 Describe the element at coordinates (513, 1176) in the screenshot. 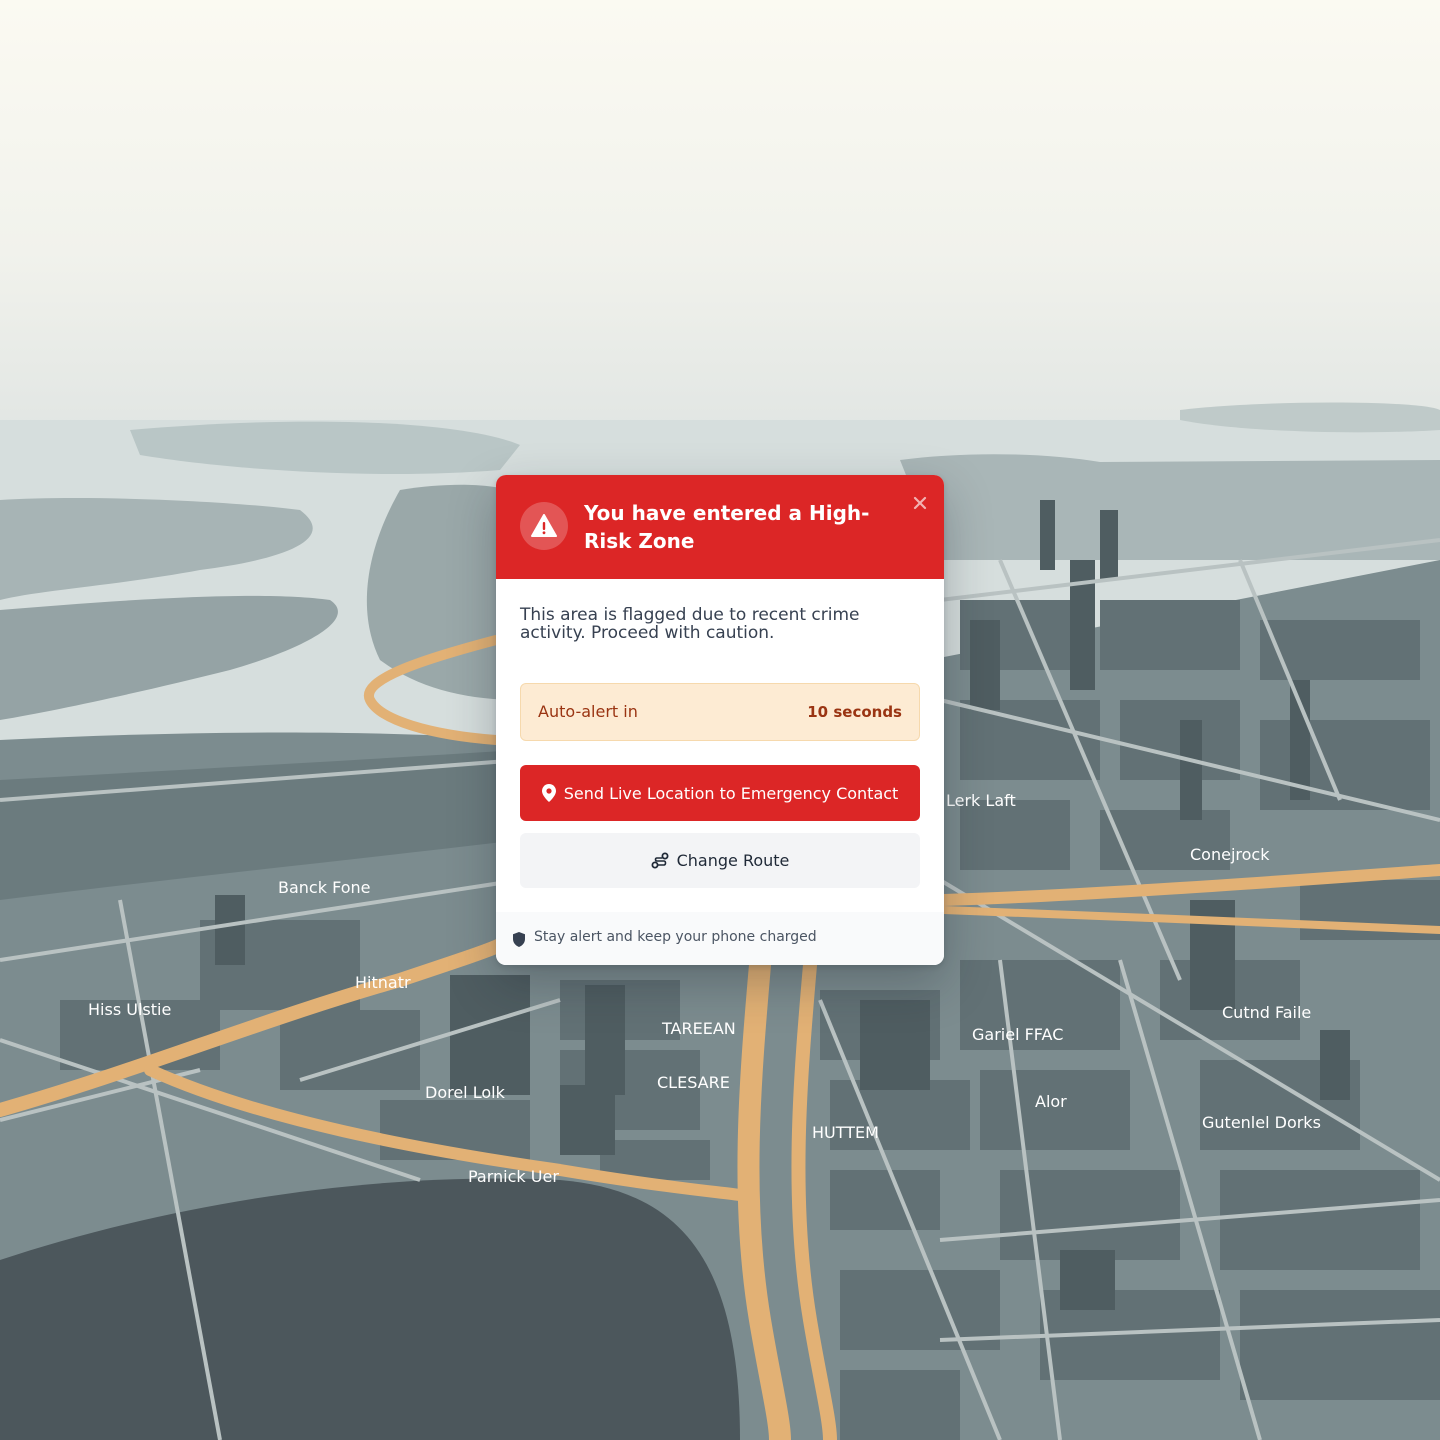

I see `map-label: Parnick Uer` at that location.